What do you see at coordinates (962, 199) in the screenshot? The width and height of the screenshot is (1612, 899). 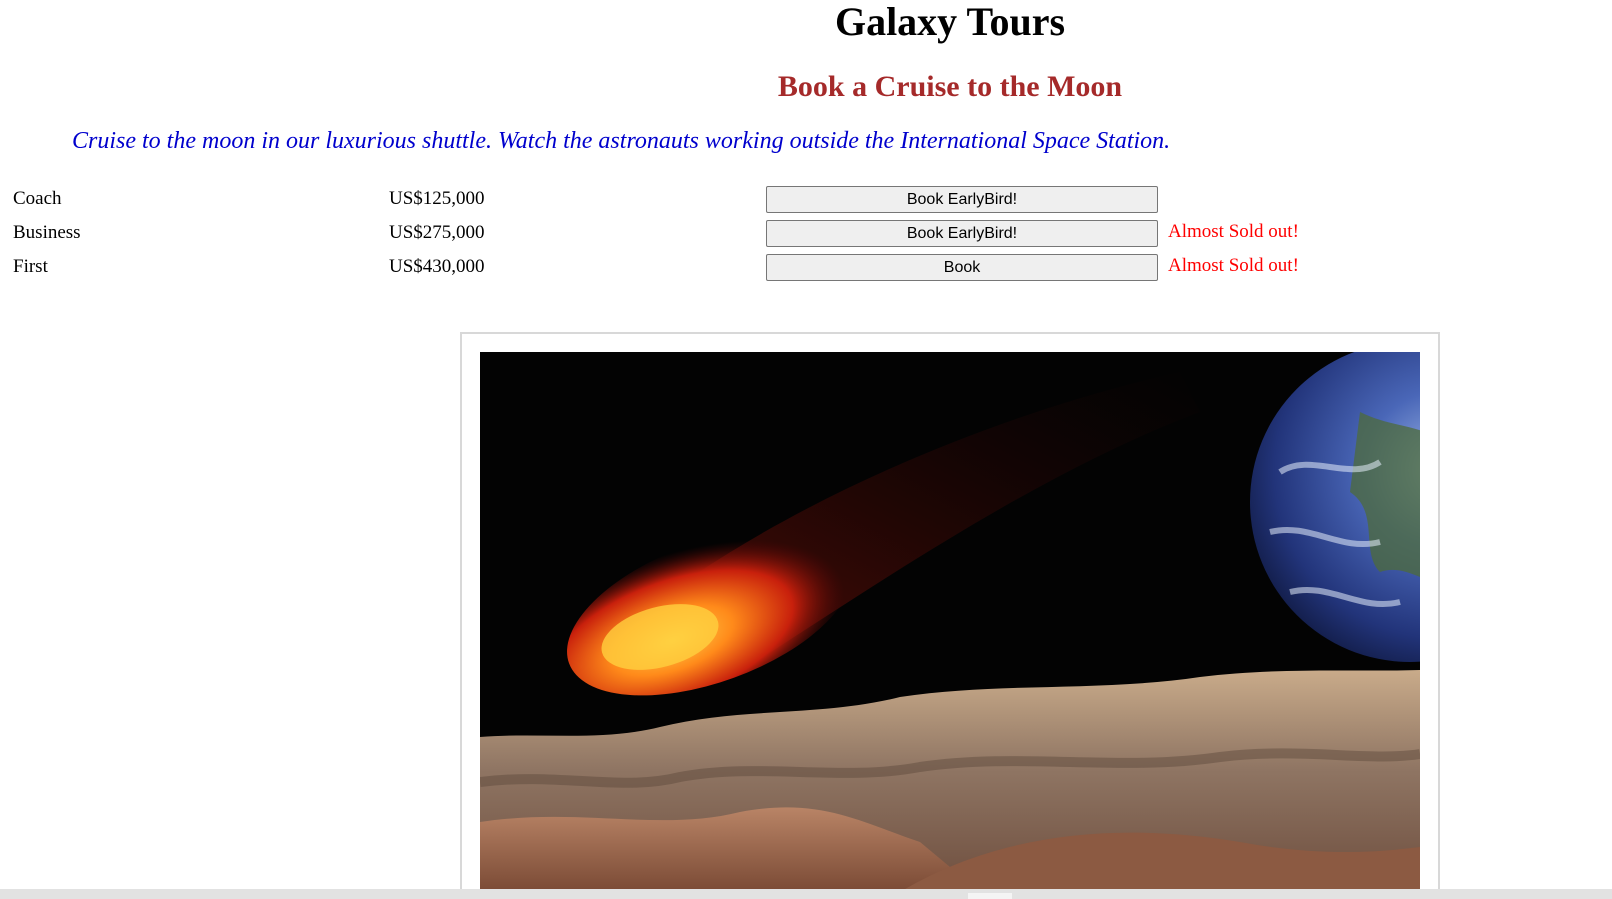 I see `book-coach-button: Book EarlyBird!` at bounding box center [962, 199].